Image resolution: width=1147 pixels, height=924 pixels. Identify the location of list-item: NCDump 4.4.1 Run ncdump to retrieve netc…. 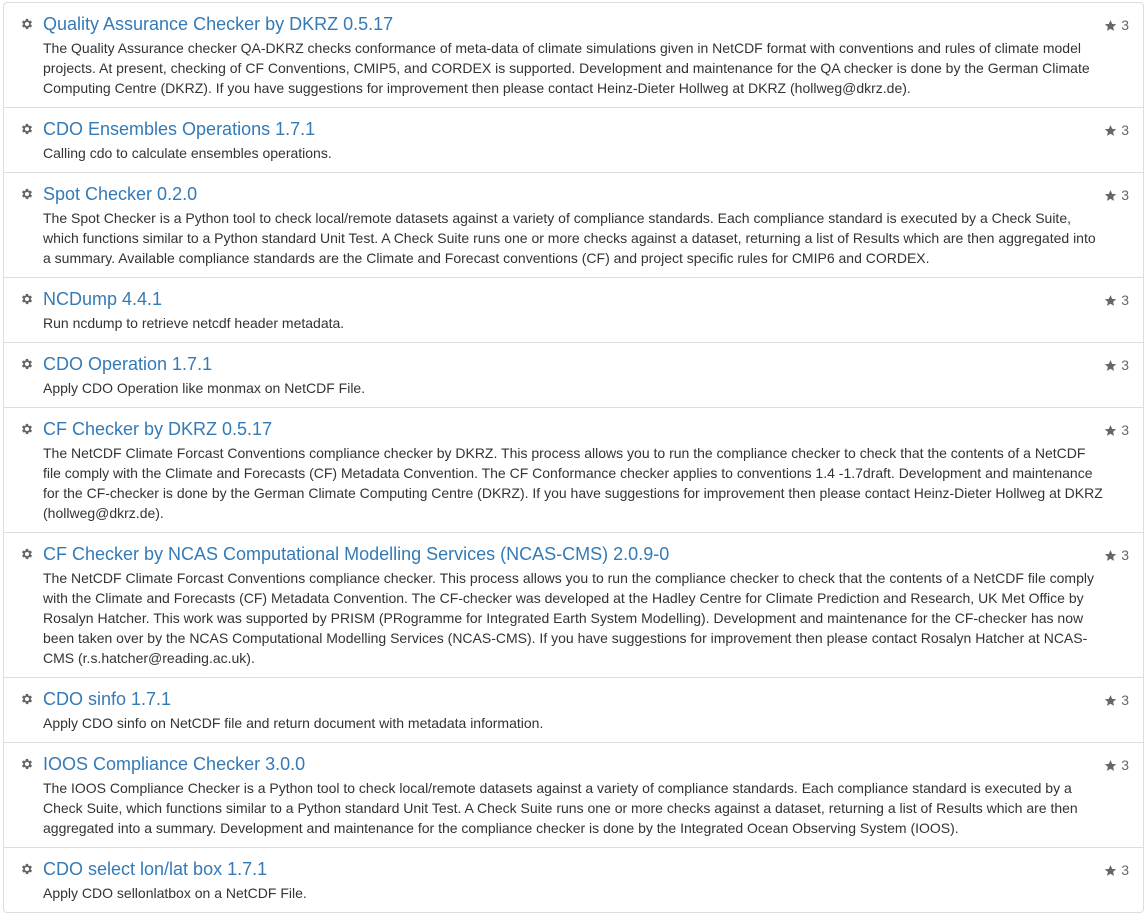
(573, 309).